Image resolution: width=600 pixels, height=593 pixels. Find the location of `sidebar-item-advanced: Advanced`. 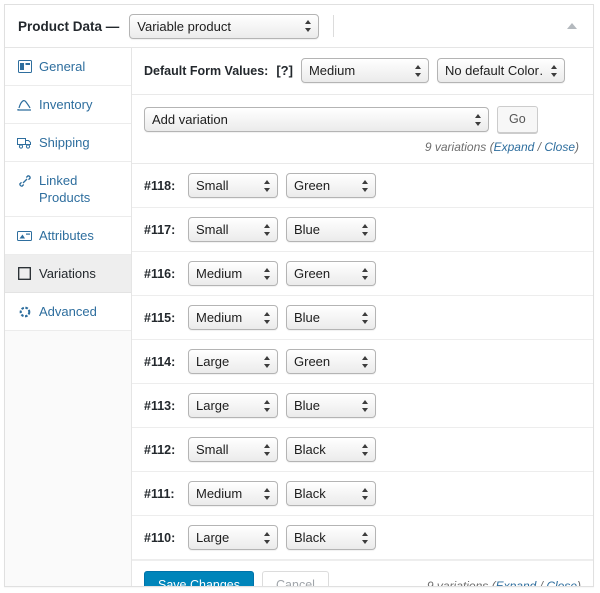

sidebar-item-advanced: Advanced is located at coordinates (68, 312).